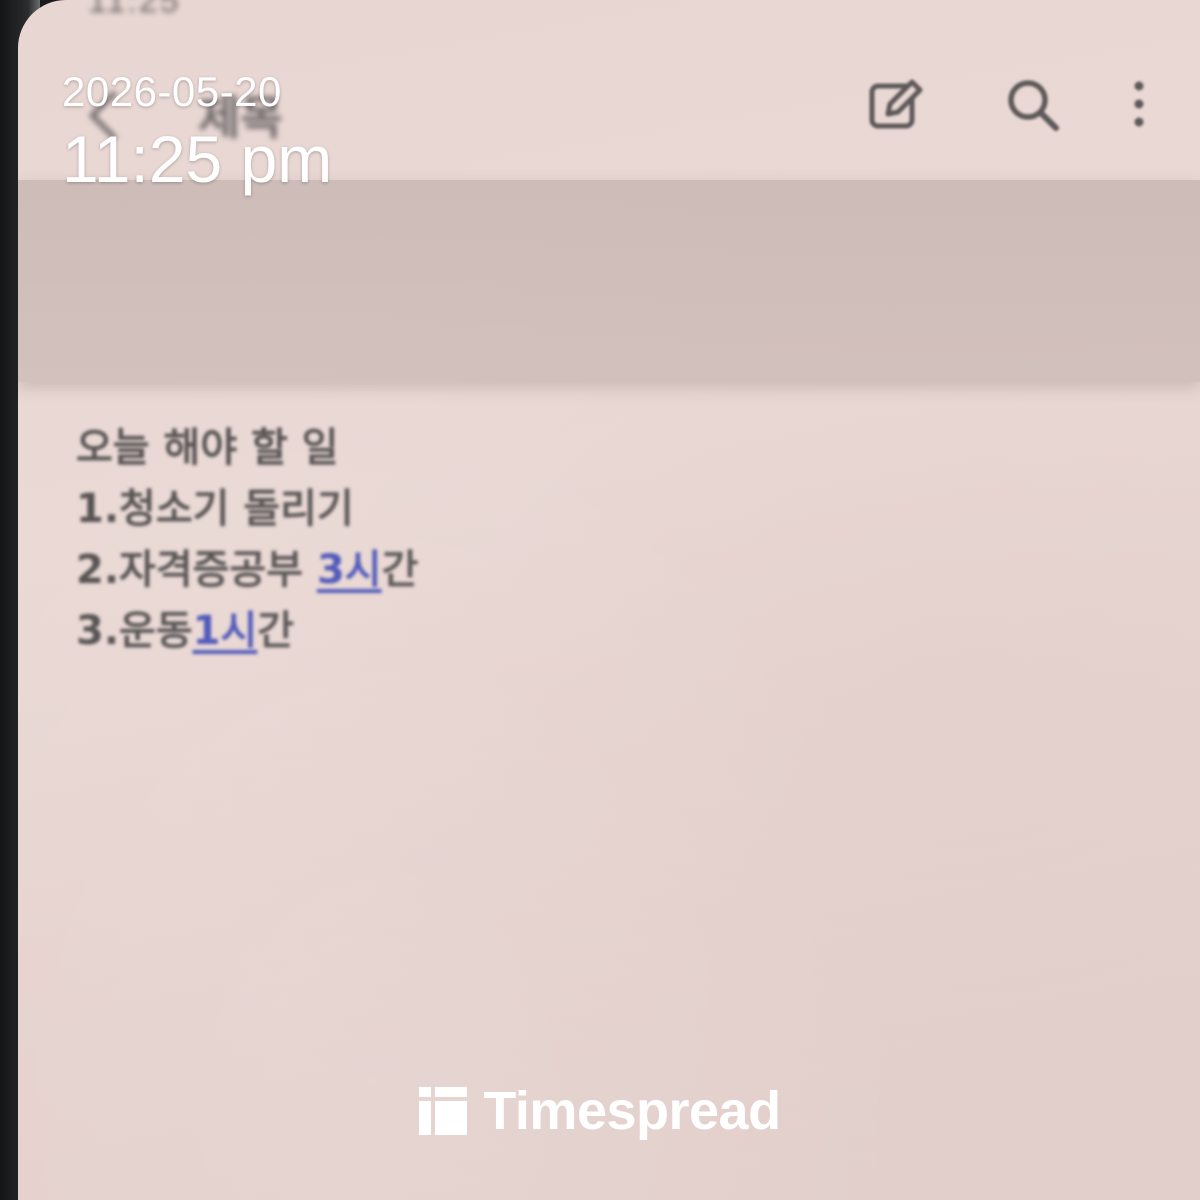 This screenshot has width=1200, height=1200. I want to click on stamp-date: 2026-05-20, so click(172, 91).